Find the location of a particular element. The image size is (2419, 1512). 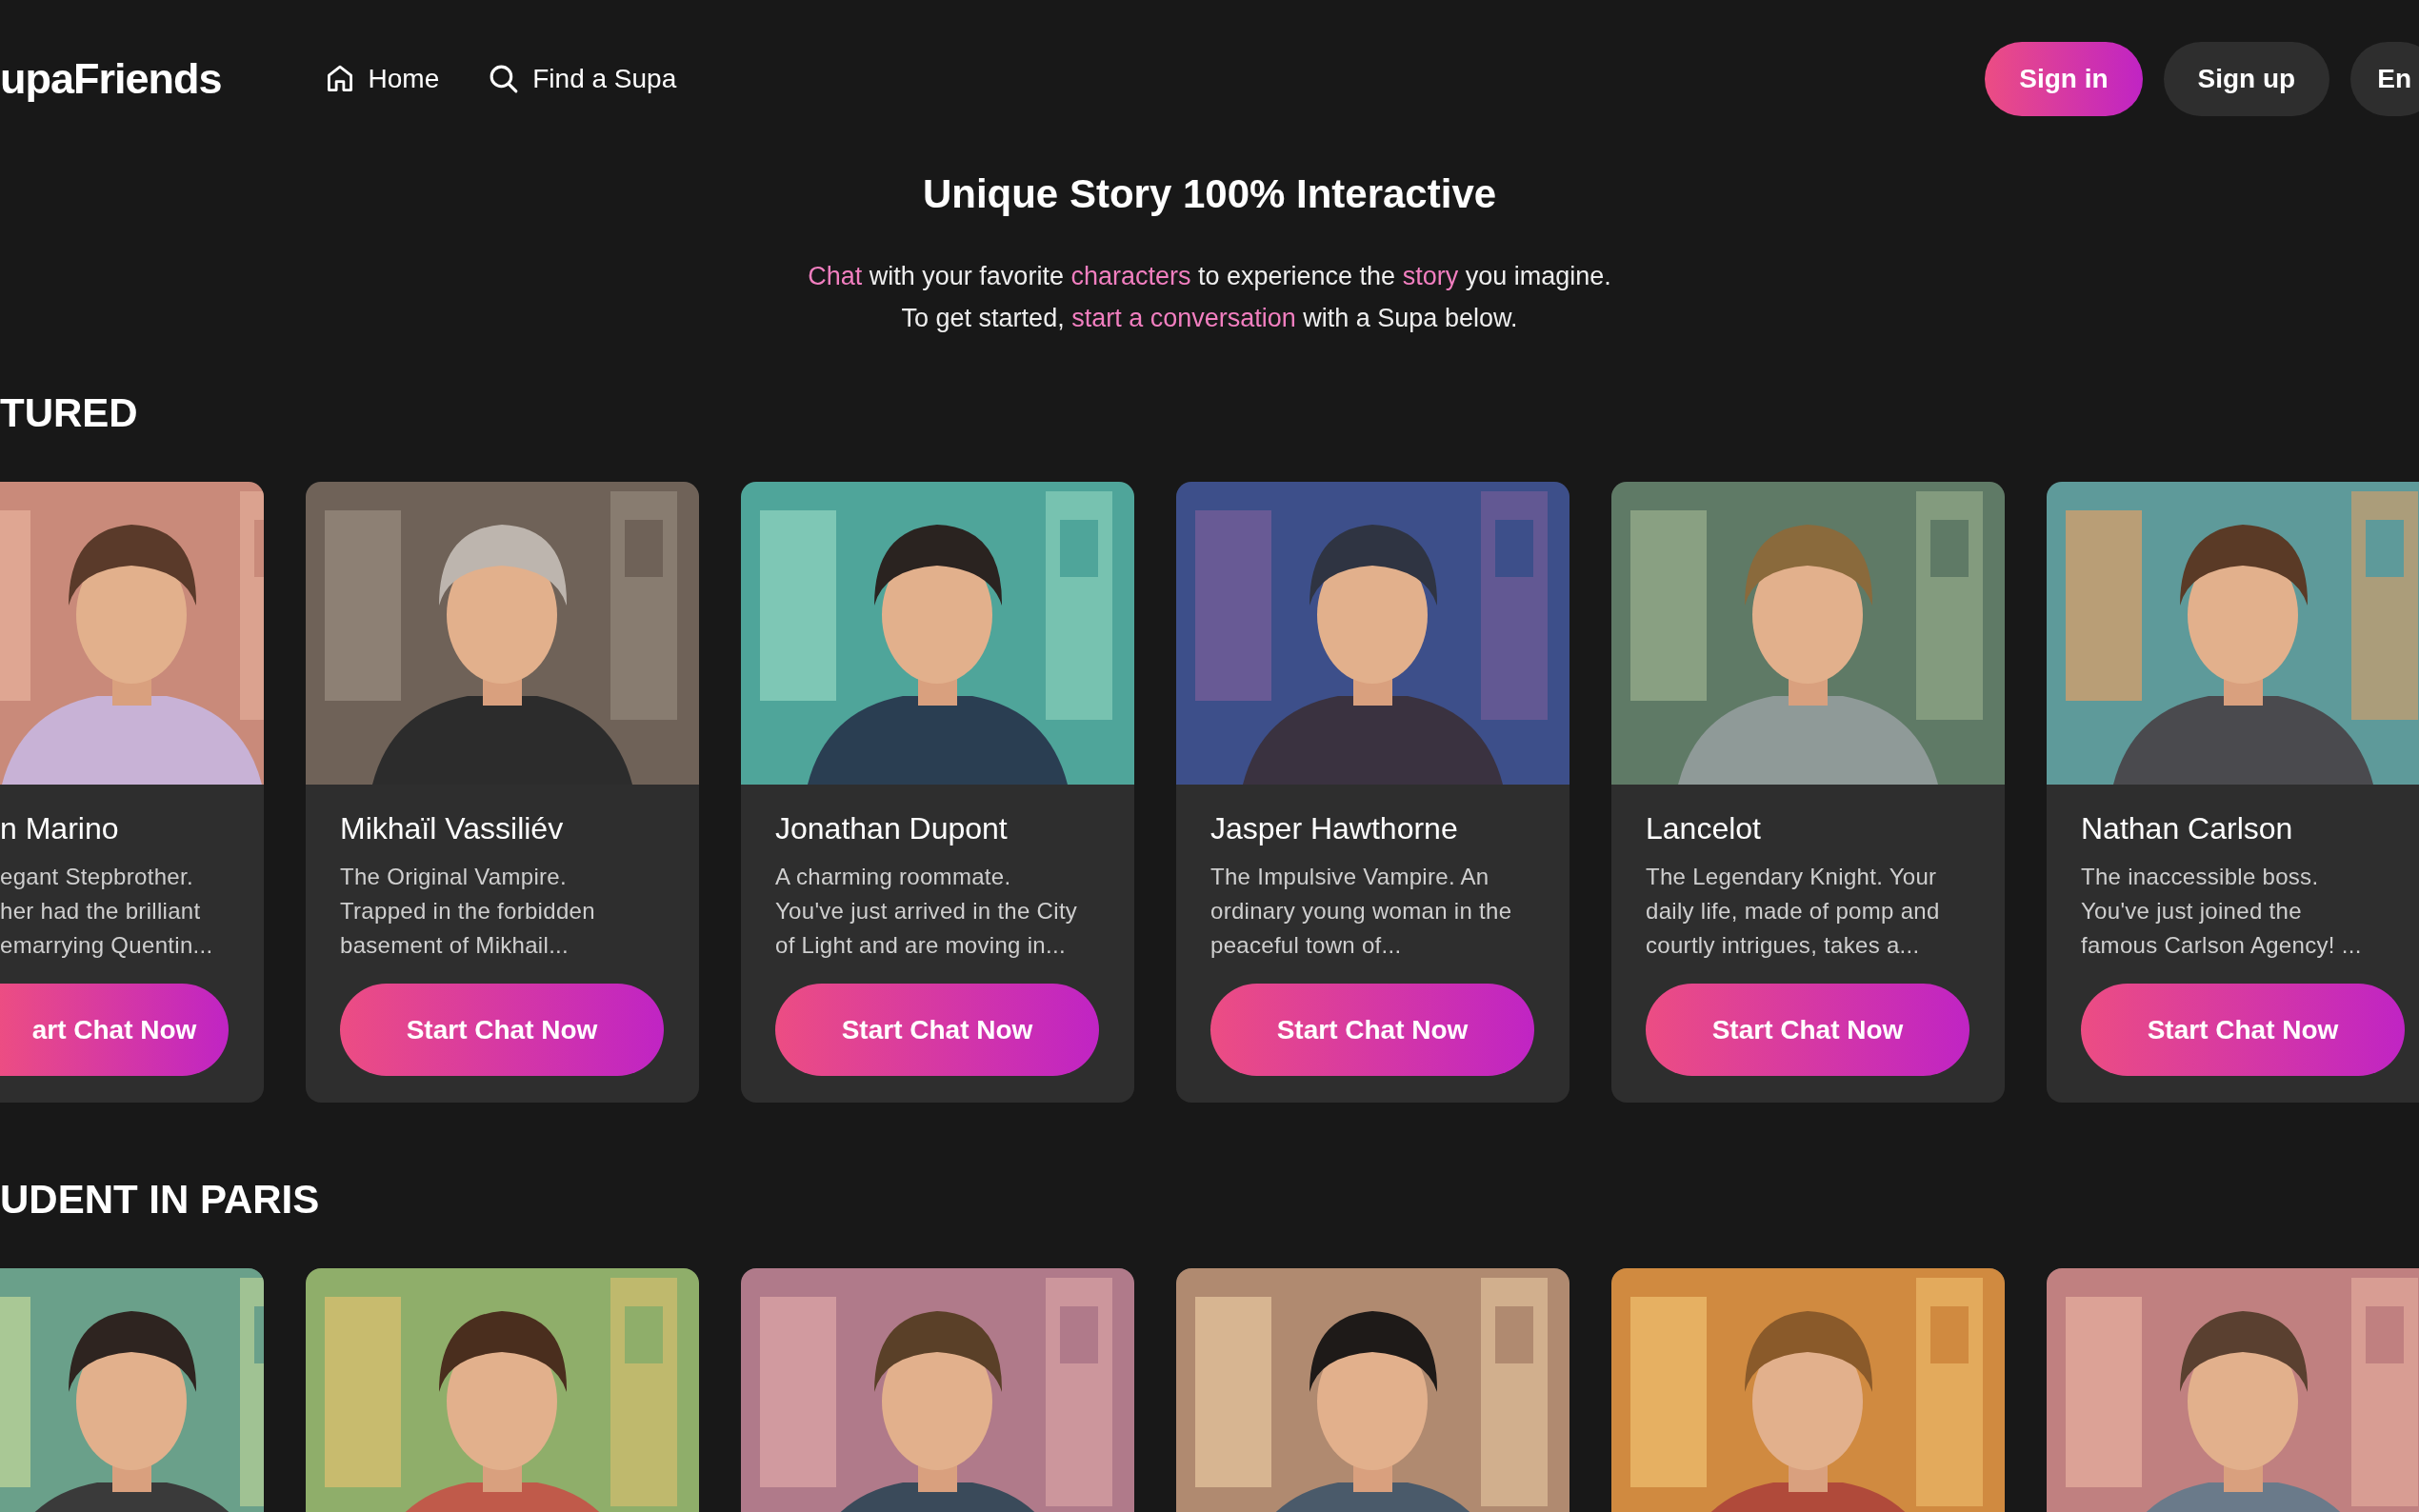

nav-link: Home is located at coordinates (381, 79).